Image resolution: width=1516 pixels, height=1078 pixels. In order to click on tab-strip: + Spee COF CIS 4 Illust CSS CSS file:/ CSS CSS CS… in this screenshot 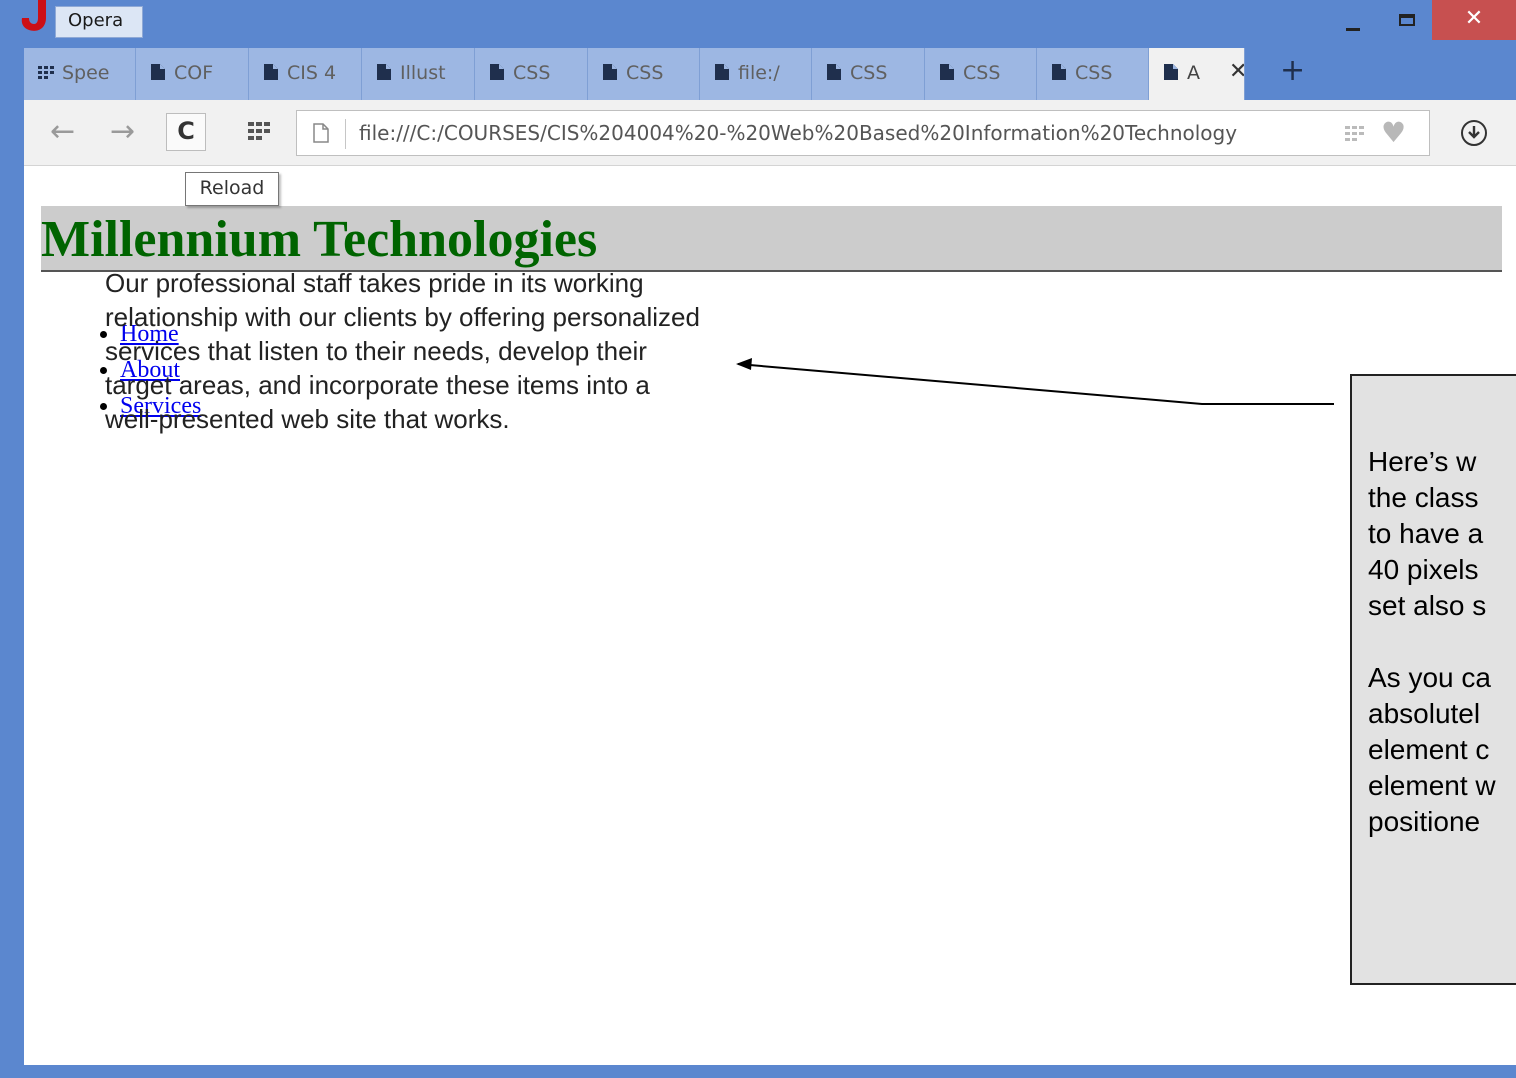, I will do `click(770, 74)`.